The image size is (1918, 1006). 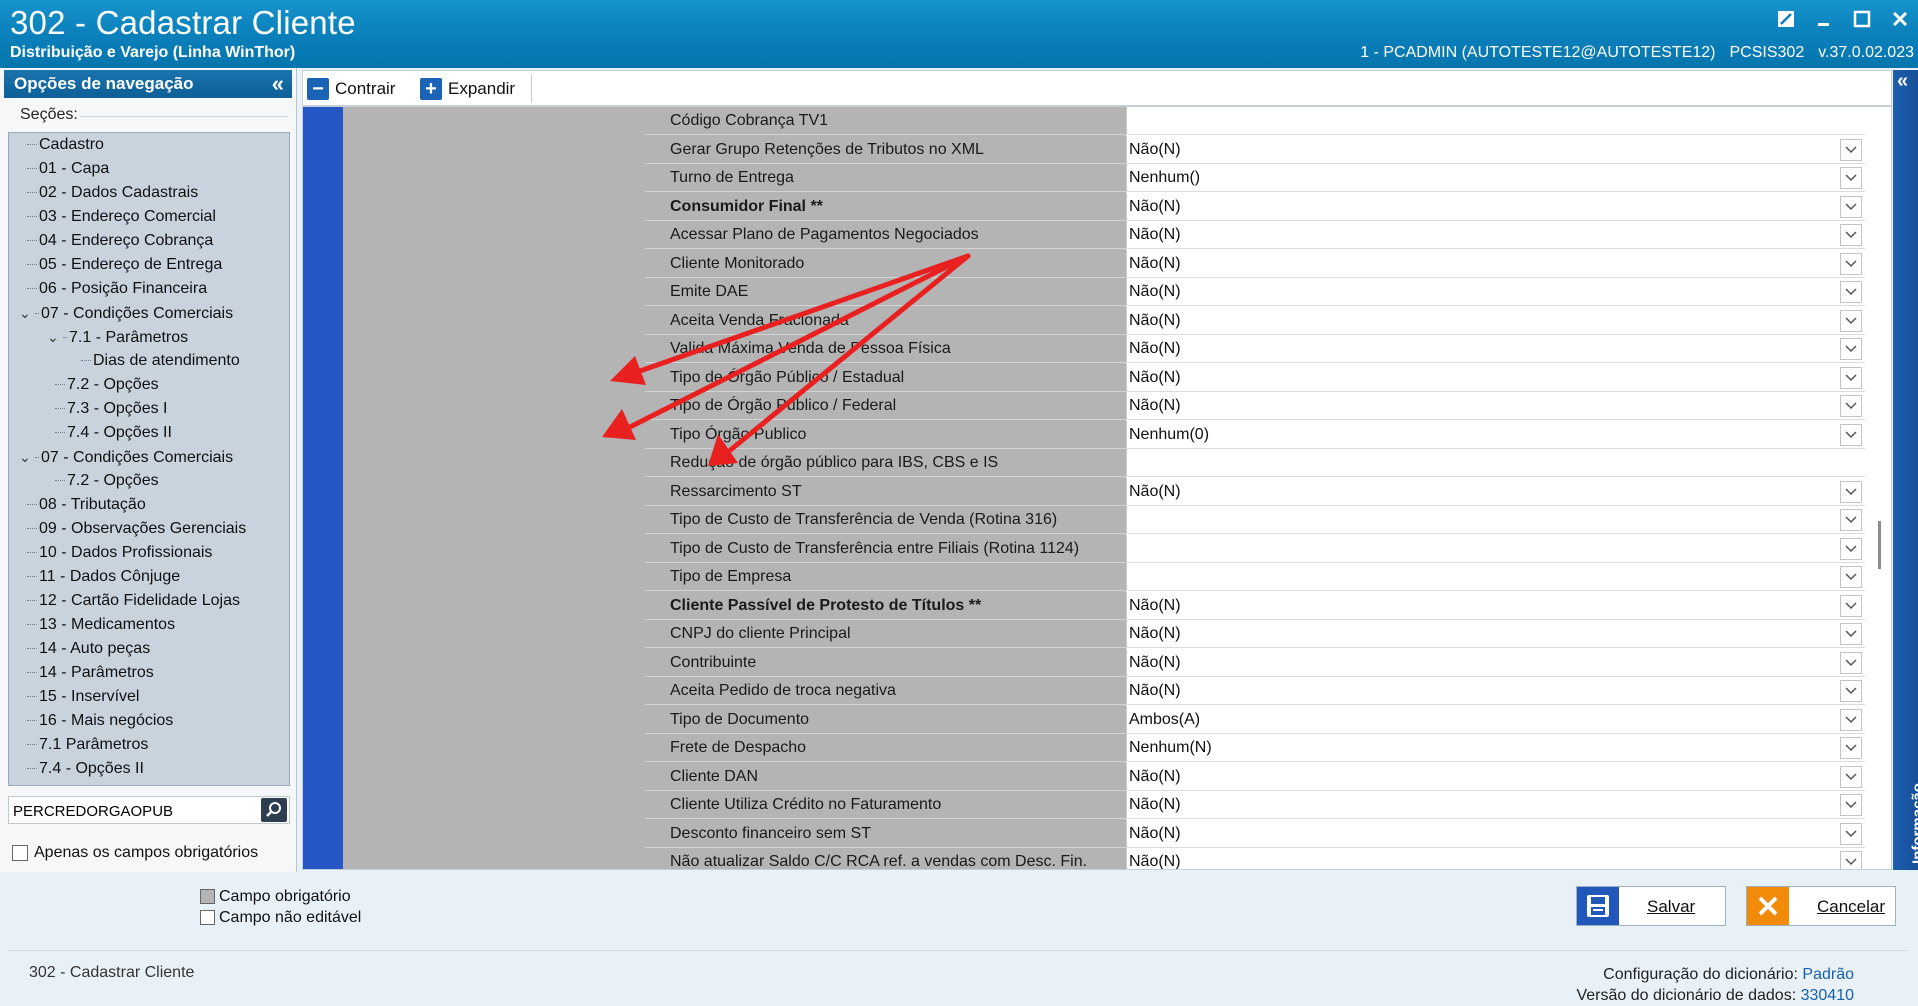 What do you see at coordinates (136, 529) in the screenshot?
I see `tree-item: 09 - Observações Gerenciais` at bounding box center [136, 529].